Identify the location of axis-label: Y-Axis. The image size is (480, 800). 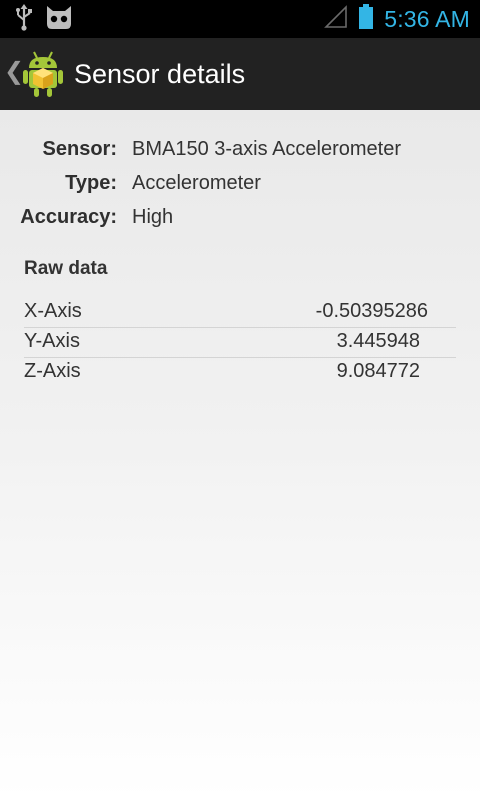
(52, 341).